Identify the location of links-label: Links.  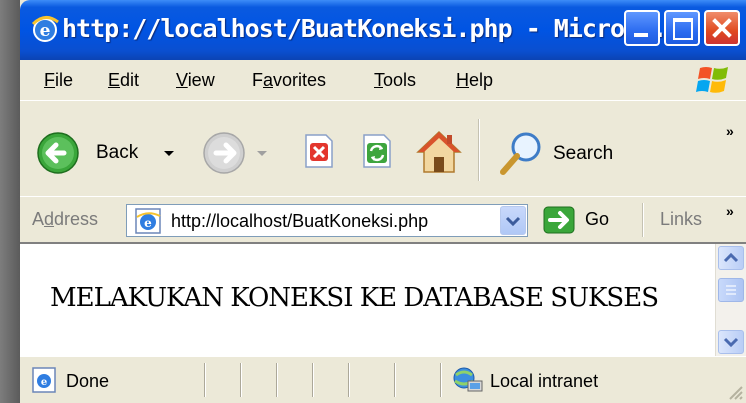
(681, 219).